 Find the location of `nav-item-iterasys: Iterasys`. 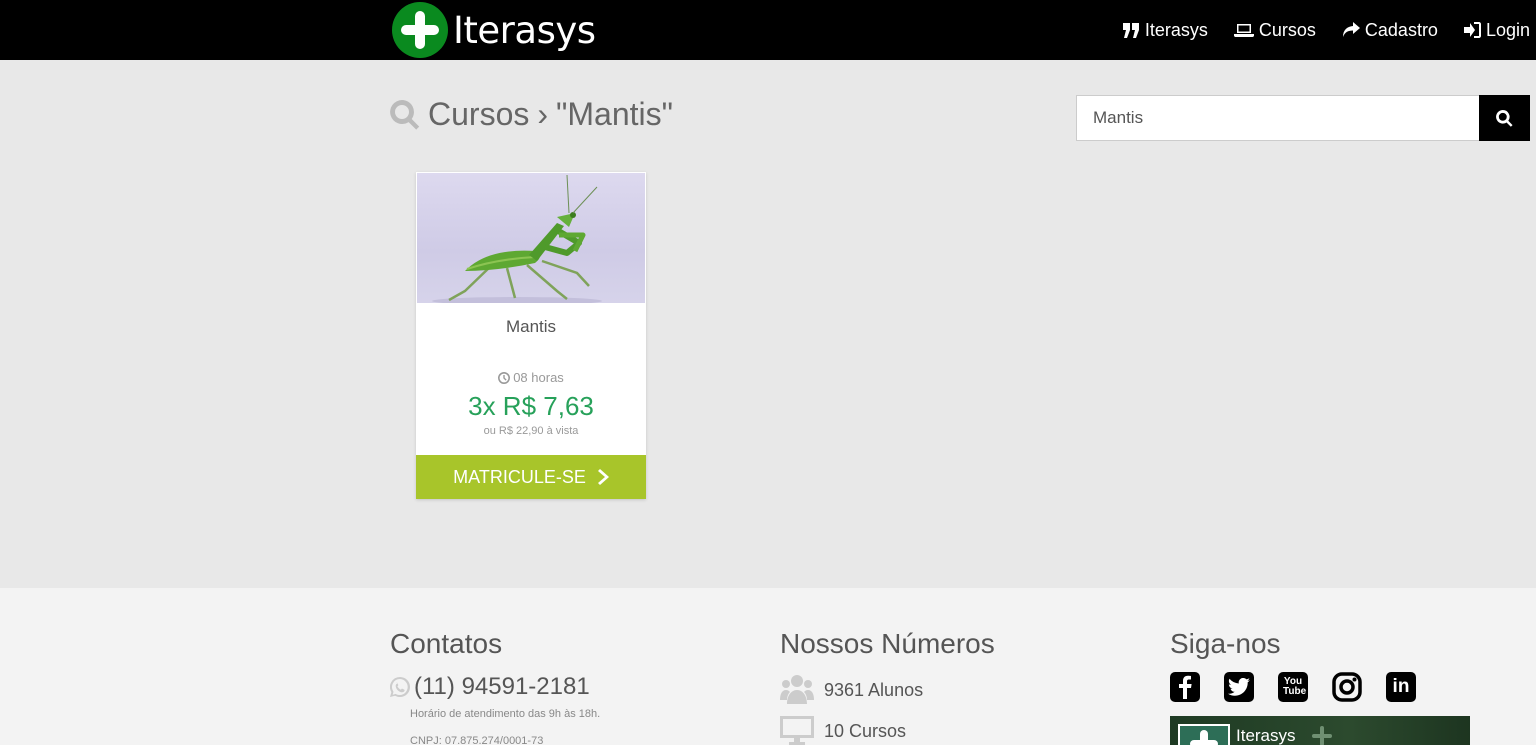

nav-item-iterasys: Iterasys is located at coordinates (1165, 30).